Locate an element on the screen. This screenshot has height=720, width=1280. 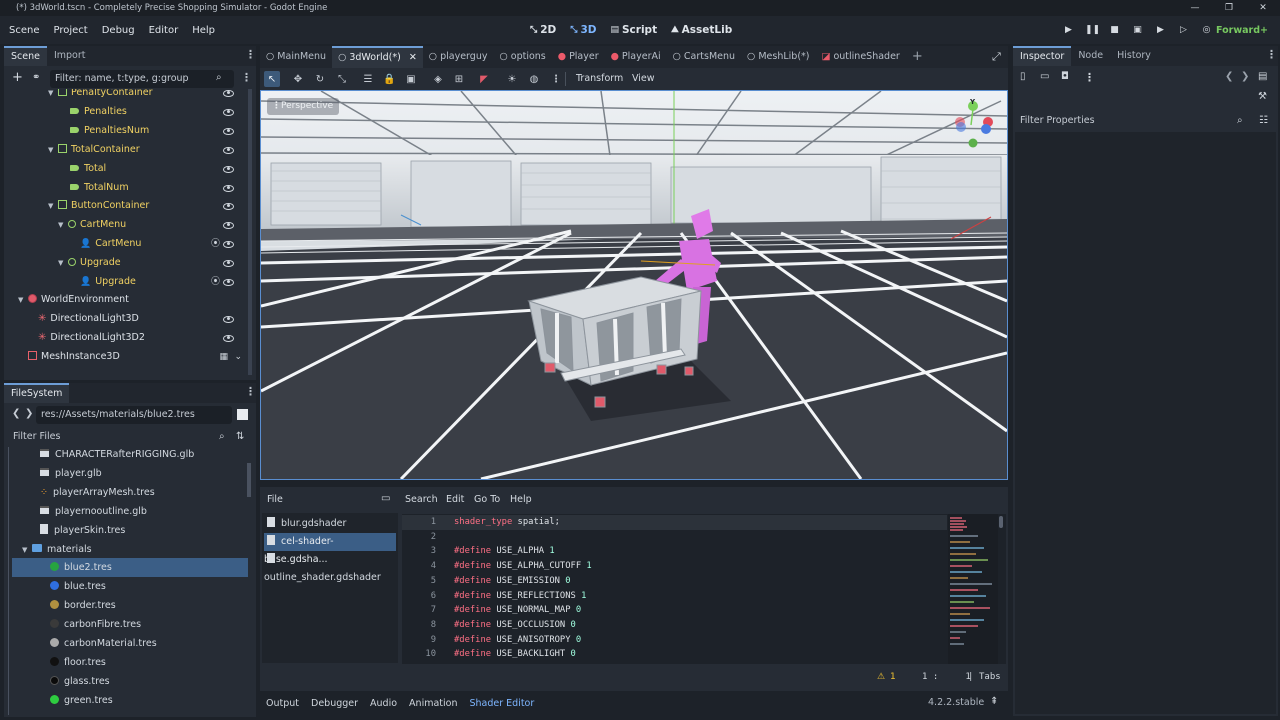
transform-menu: Transform is located at coordinates (599, 78).